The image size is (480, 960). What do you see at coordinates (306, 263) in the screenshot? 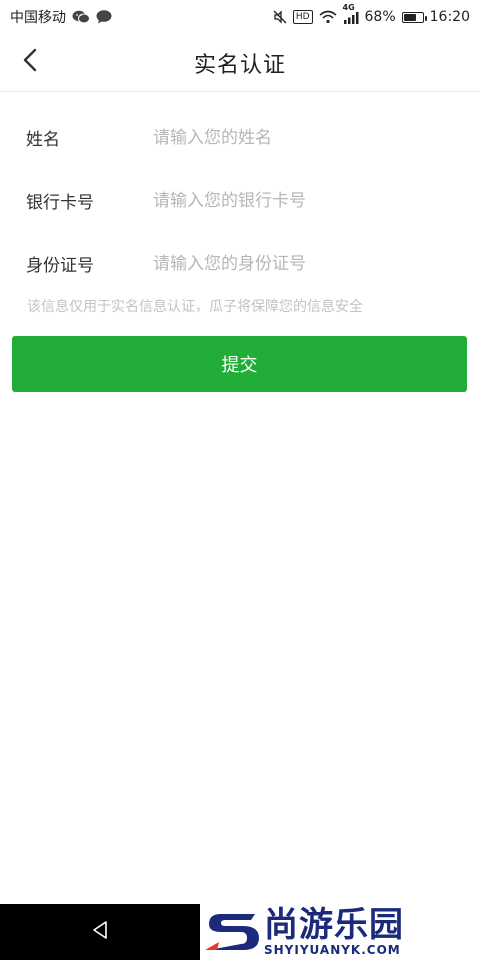
I see `id-number-input` at bounding box center [306, 263].